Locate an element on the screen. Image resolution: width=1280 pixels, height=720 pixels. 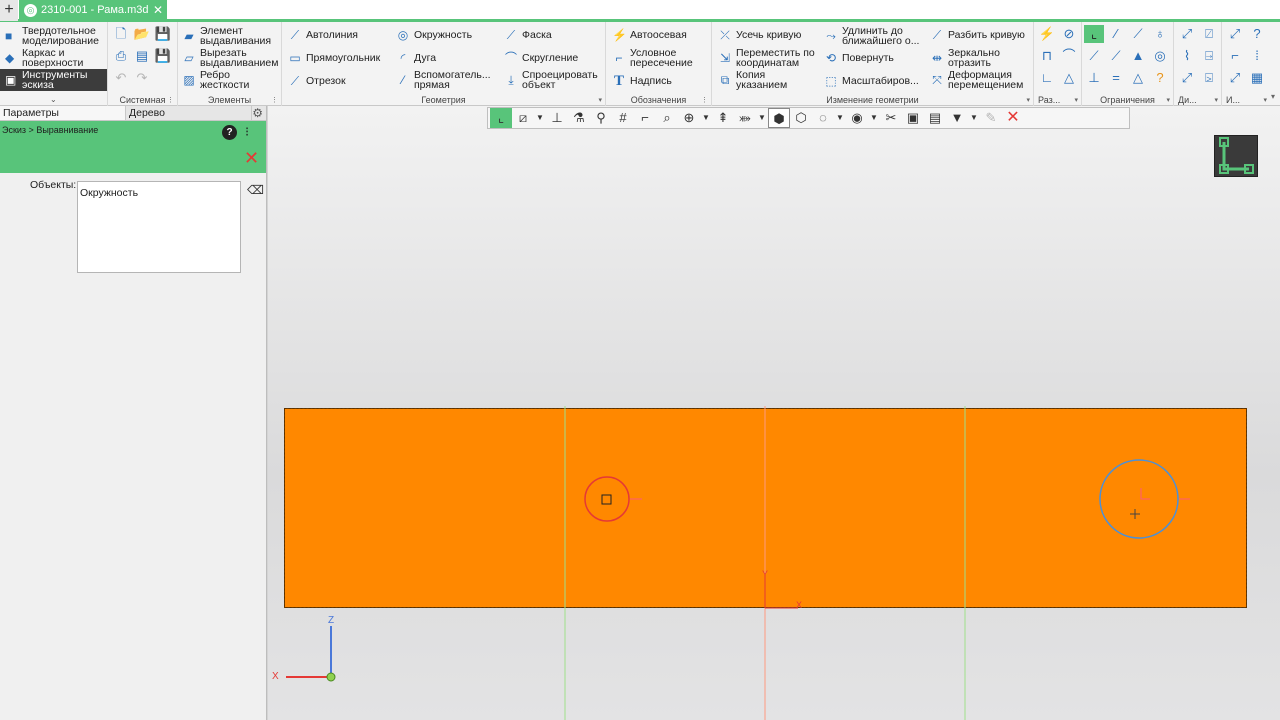
deform-button: ⤧ Деформация перемещением is located at coordinates (979, 80).